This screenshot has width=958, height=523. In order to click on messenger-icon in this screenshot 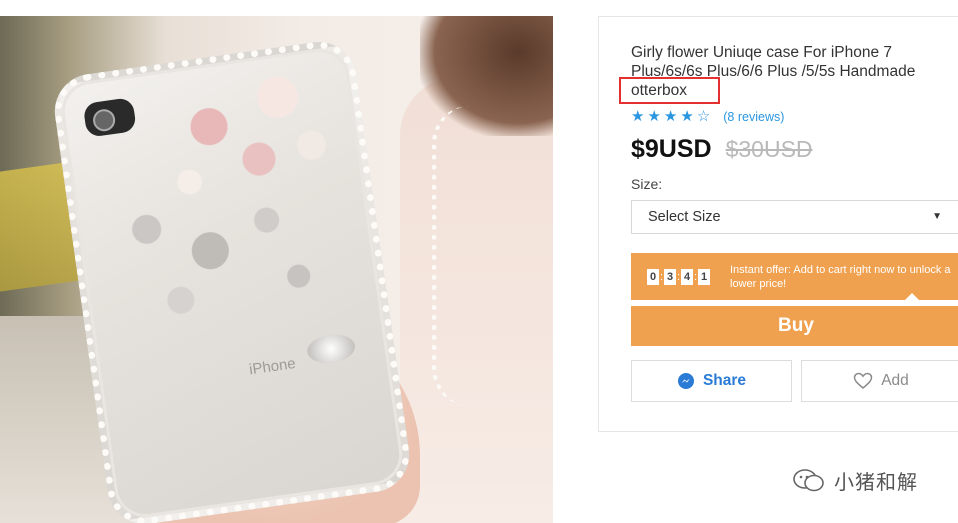, I will do `click(685, 381)`.